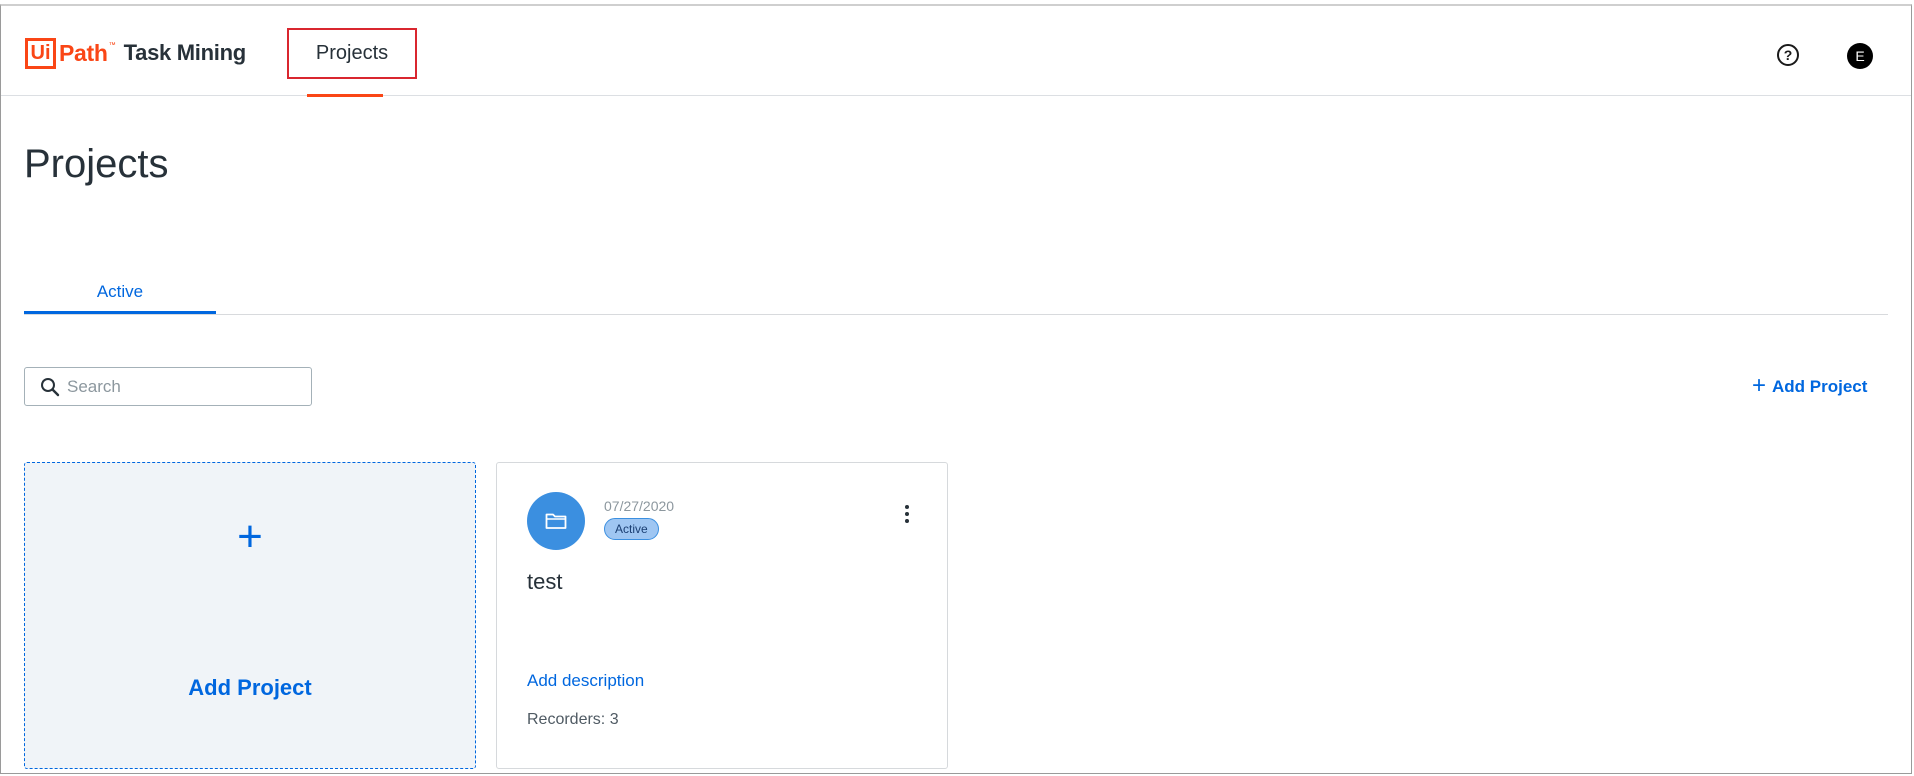 This screenshot has width=1914, height=776. What do you see at coordinates (639, 506) in the screenshot?
I see `project-date: 07/27/2020` at bounding box center [639, 506].